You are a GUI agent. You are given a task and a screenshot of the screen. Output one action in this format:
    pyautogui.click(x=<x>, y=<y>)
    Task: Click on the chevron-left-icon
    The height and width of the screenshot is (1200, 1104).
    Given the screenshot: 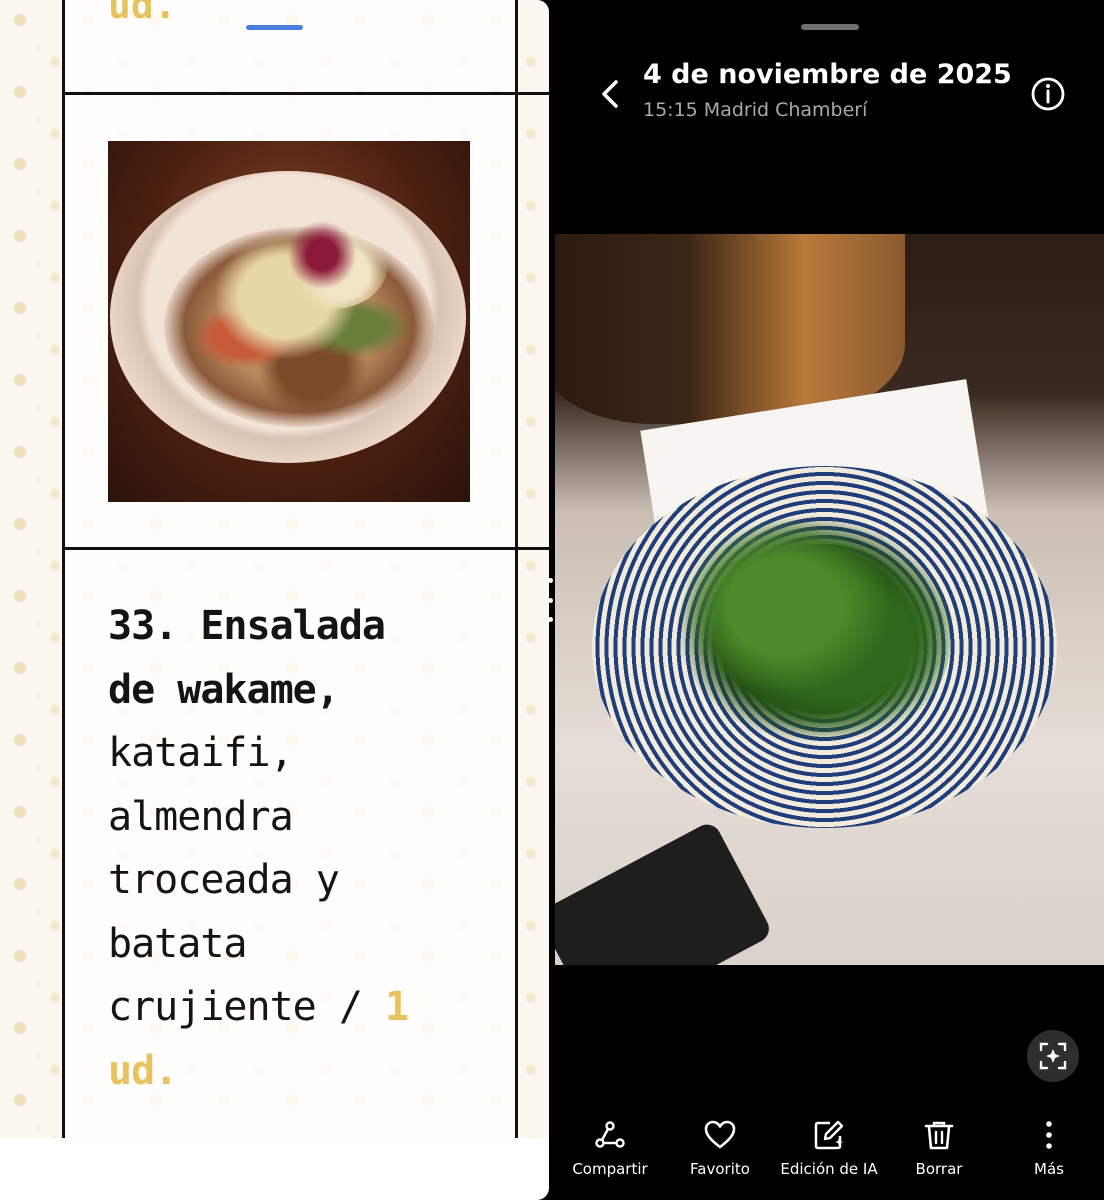 What is the action you would take?
    pyautogui.click(x=610, y=94)
    